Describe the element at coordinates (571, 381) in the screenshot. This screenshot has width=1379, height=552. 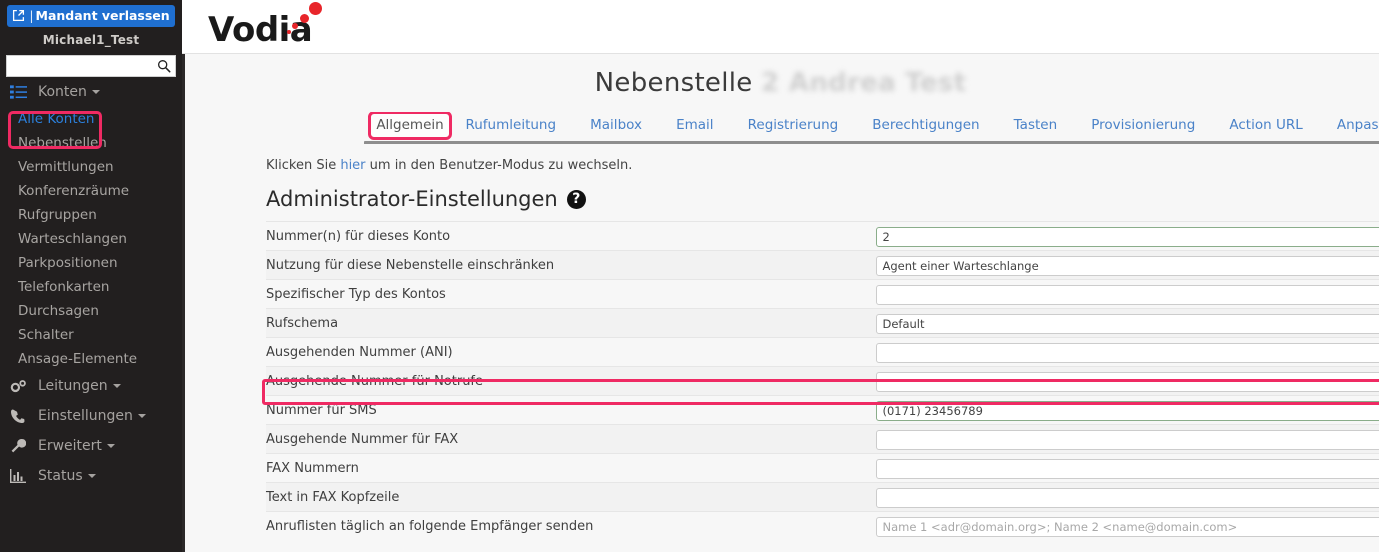
I see `row-label: Ausgehende Nummer für Notrufe` at that location.